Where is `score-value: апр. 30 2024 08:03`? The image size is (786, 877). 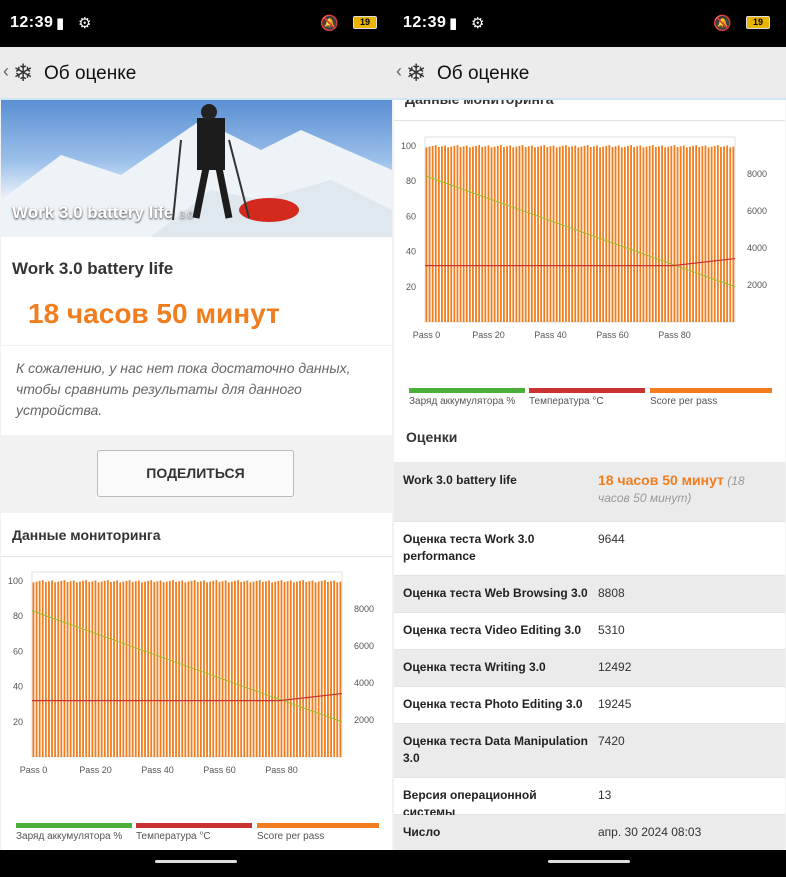 score-value: апр. 30 2024 08:03 is located at coordinates (650, 832).